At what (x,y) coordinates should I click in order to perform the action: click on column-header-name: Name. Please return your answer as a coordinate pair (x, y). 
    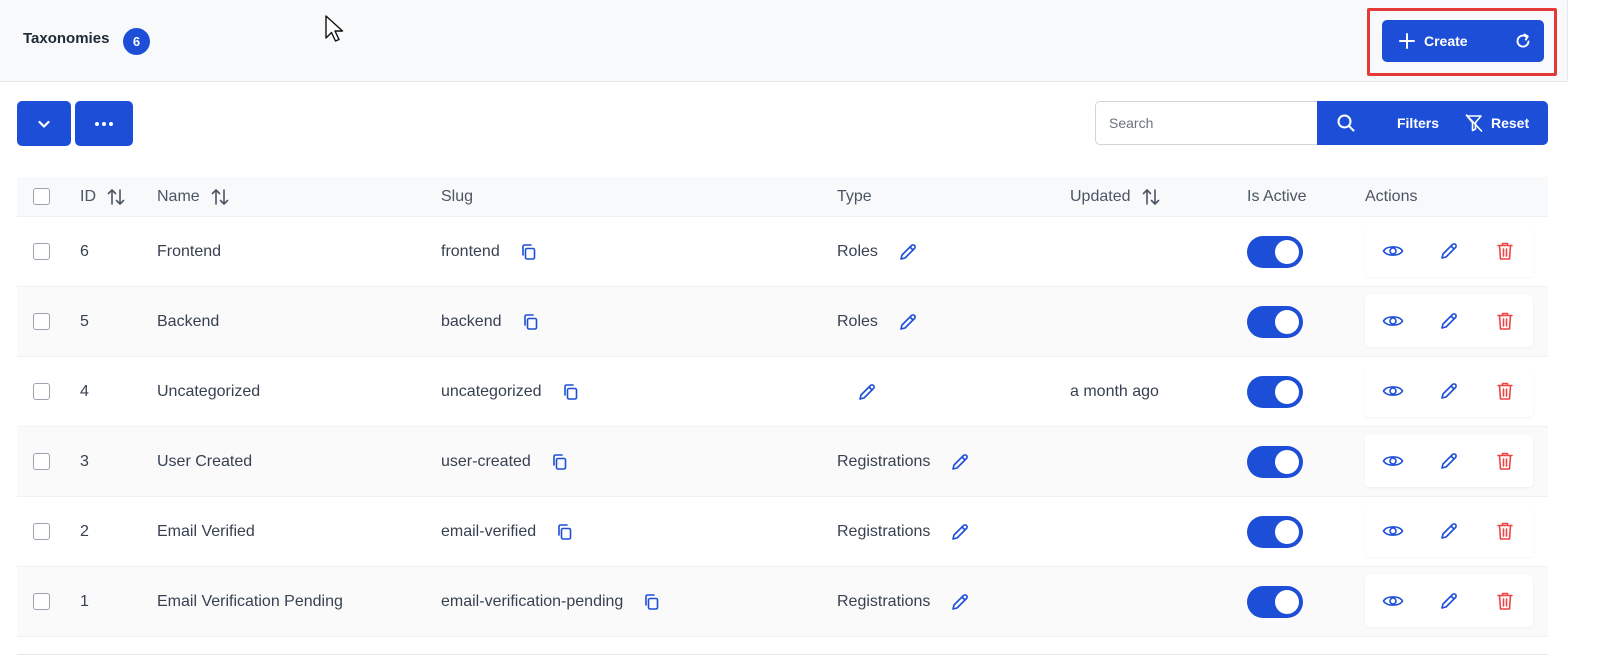
    Looking at the image, I should click on (193, 196).